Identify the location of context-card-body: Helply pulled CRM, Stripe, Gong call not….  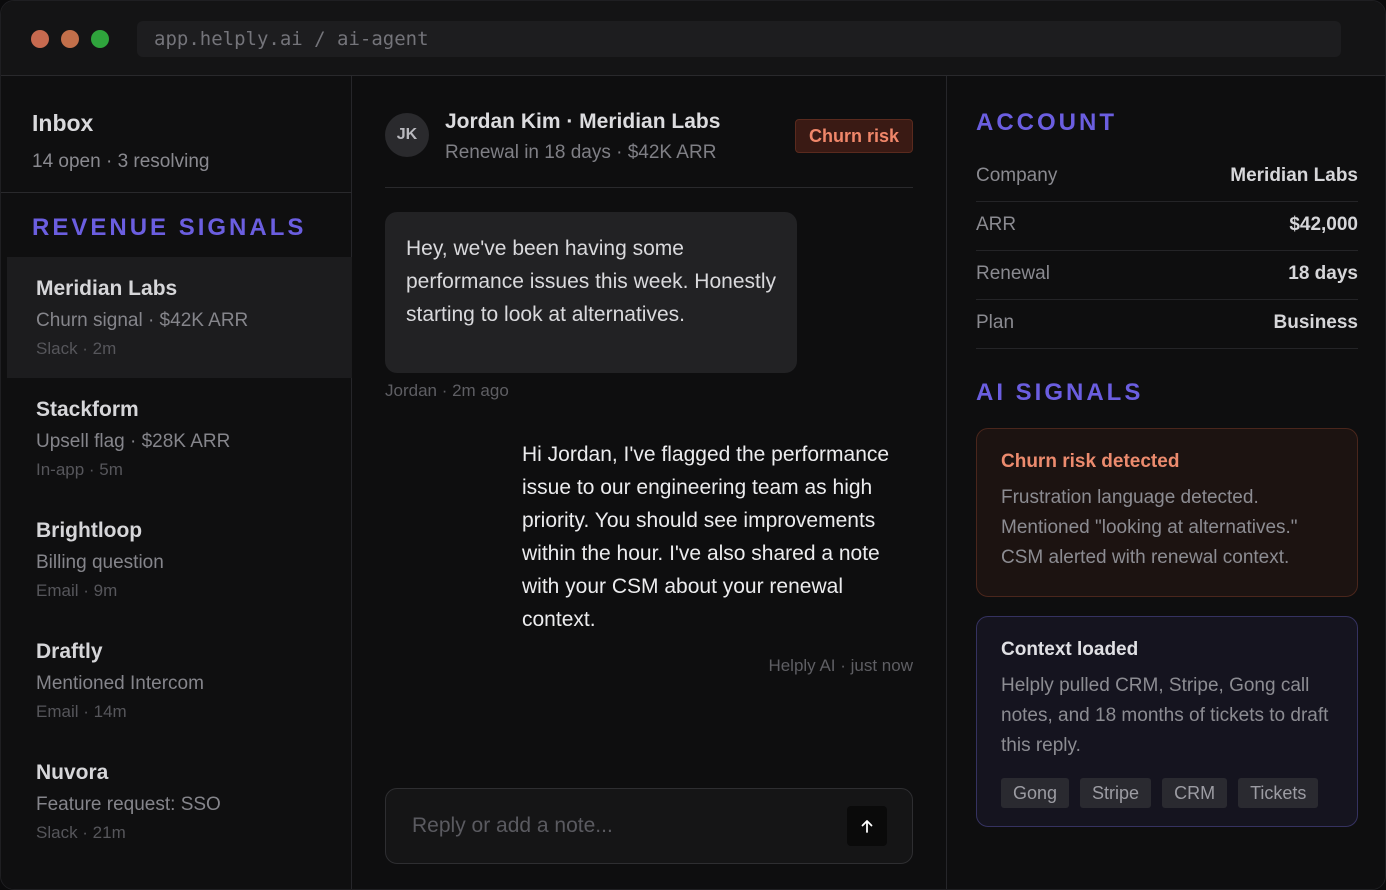
(1165, 715).